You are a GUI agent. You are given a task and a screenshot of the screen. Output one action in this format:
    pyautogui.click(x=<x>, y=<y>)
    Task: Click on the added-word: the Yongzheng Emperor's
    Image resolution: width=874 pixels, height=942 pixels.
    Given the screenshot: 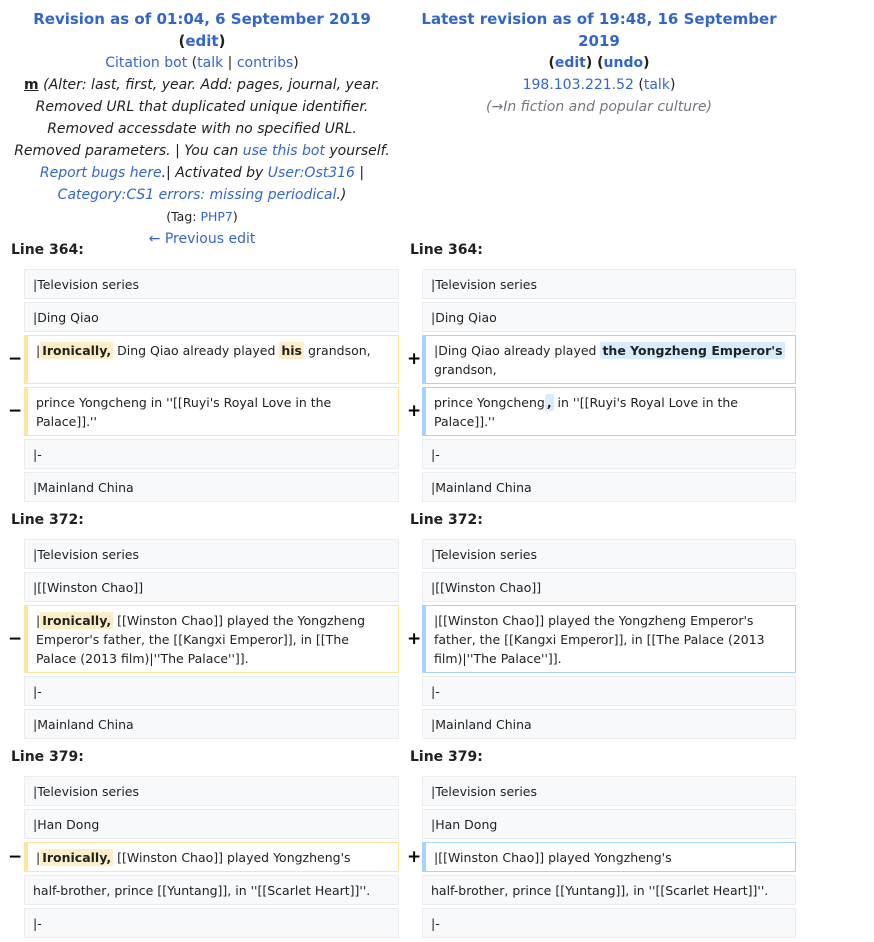 What is the action you would take?
    pyautogui.click(x=692, y=350)
    